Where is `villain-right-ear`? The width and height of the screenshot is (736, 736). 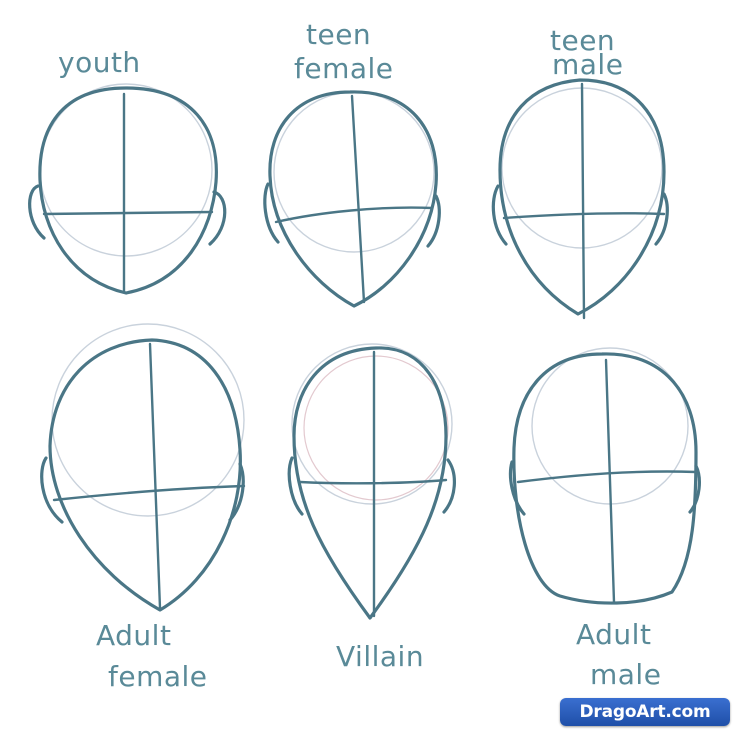 villain-right-ear is located at coordinates (449, 486).